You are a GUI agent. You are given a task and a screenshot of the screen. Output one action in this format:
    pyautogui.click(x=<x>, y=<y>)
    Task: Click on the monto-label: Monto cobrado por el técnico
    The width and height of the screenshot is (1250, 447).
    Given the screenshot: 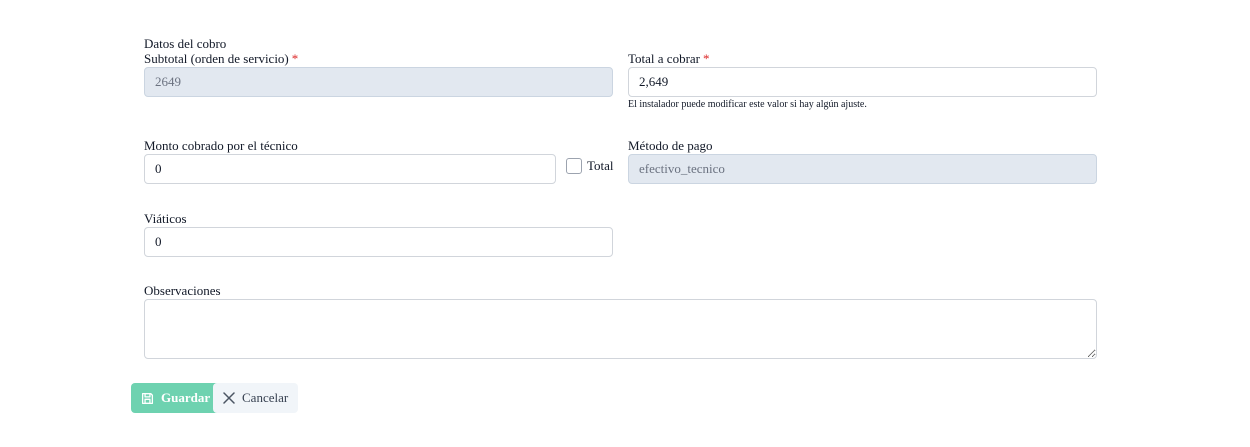 What is the action you would take?
    pyautogui.click(x=221, y=145)
    